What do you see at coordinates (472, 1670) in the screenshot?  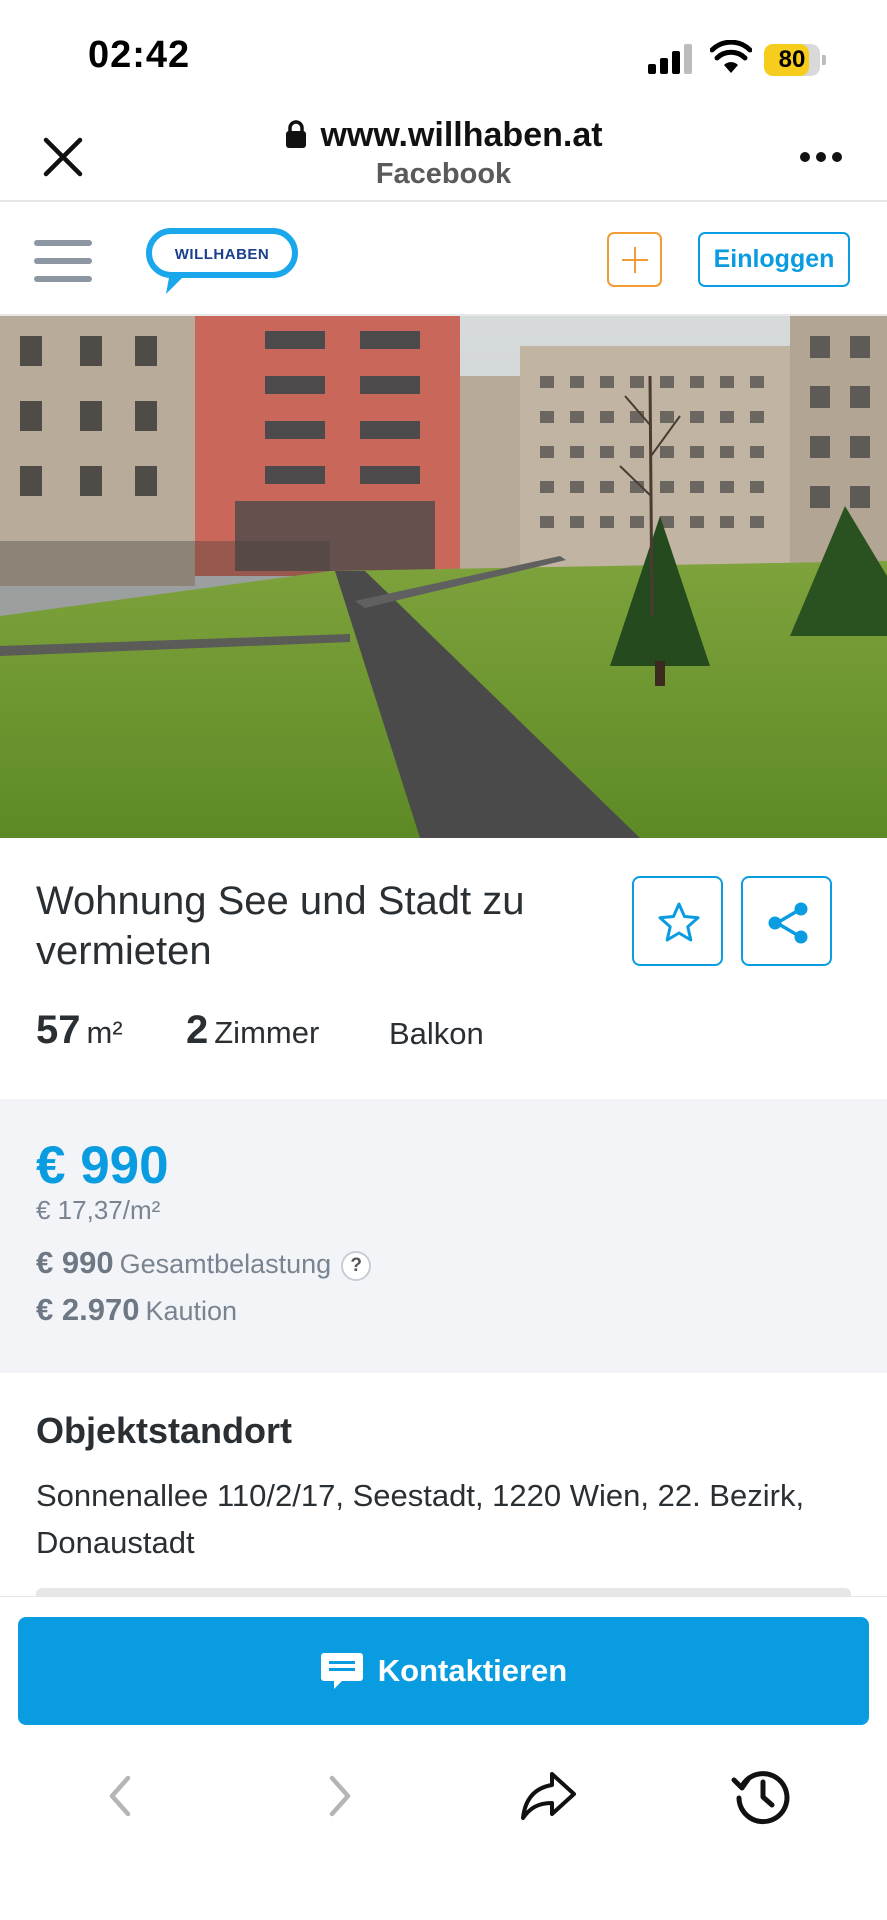 I see `contact-label: Kontaktieren` at bounding box center [472, 1670].